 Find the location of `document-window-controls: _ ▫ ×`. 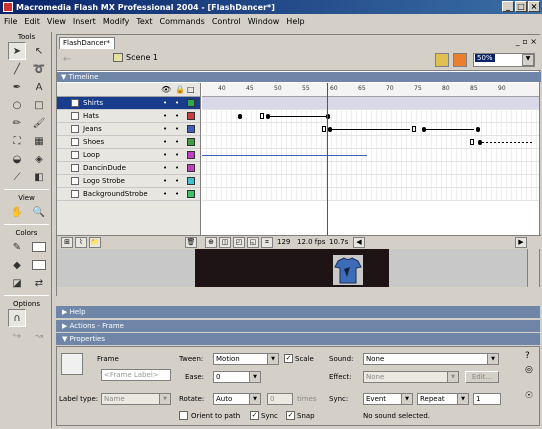

document-window-controls: _ ▫ × is located at coordinates (526, 41).